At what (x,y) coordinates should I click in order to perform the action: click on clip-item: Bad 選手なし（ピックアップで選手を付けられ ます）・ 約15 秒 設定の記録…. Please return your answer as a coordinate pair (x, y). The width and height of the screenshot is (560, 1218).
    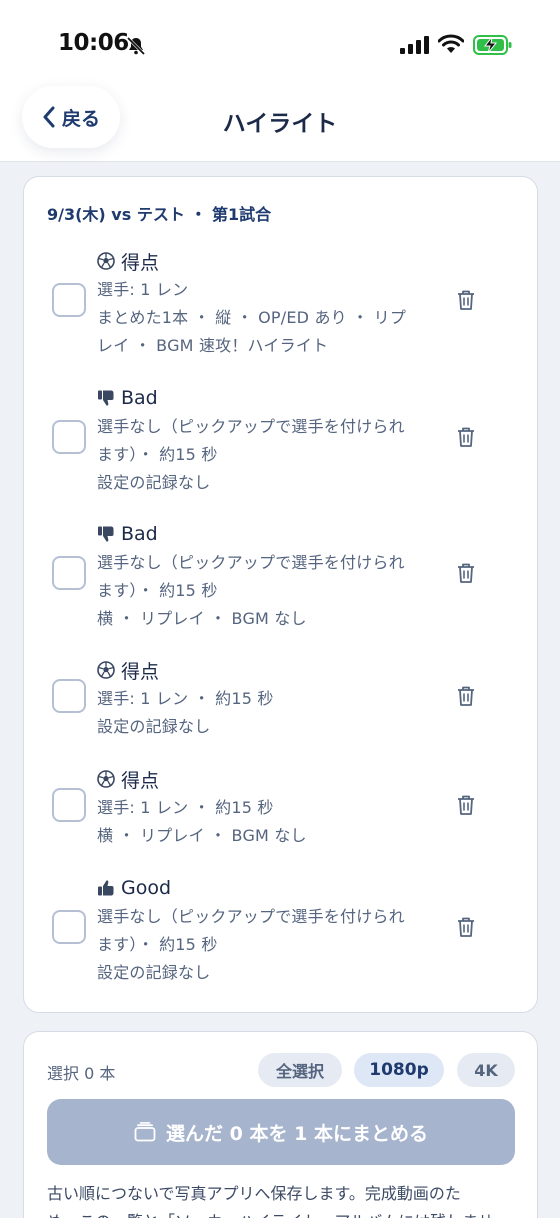
    Looking at the image, I should click on (281, 439).